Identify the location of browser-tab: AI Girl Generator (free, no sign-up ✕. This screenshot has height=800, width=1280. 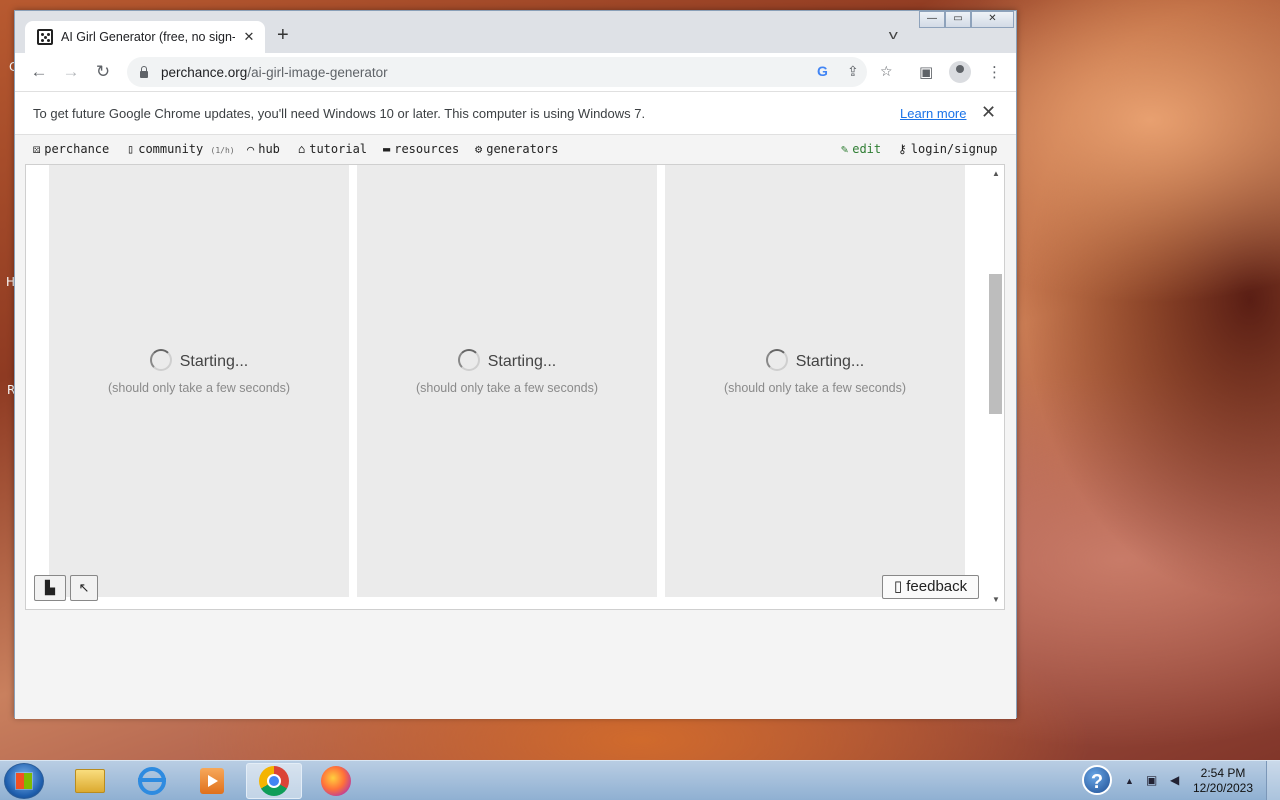
(145, 37).